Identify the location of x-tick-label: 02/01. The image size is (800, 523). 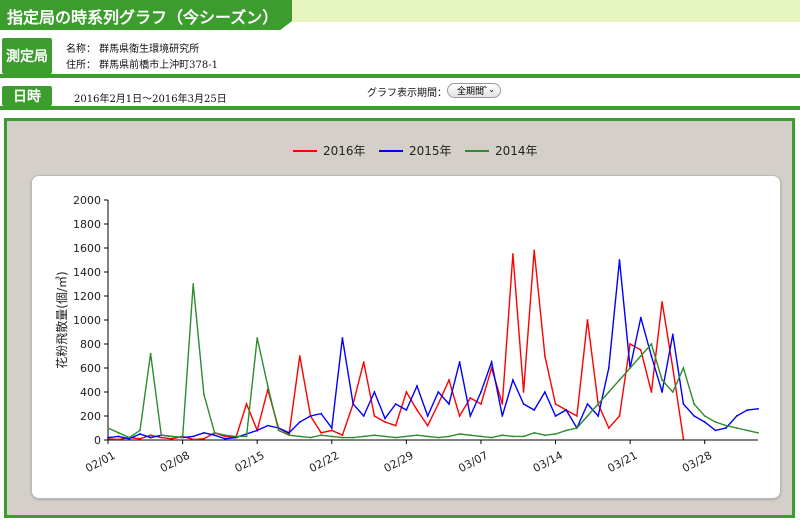
(100, 462).